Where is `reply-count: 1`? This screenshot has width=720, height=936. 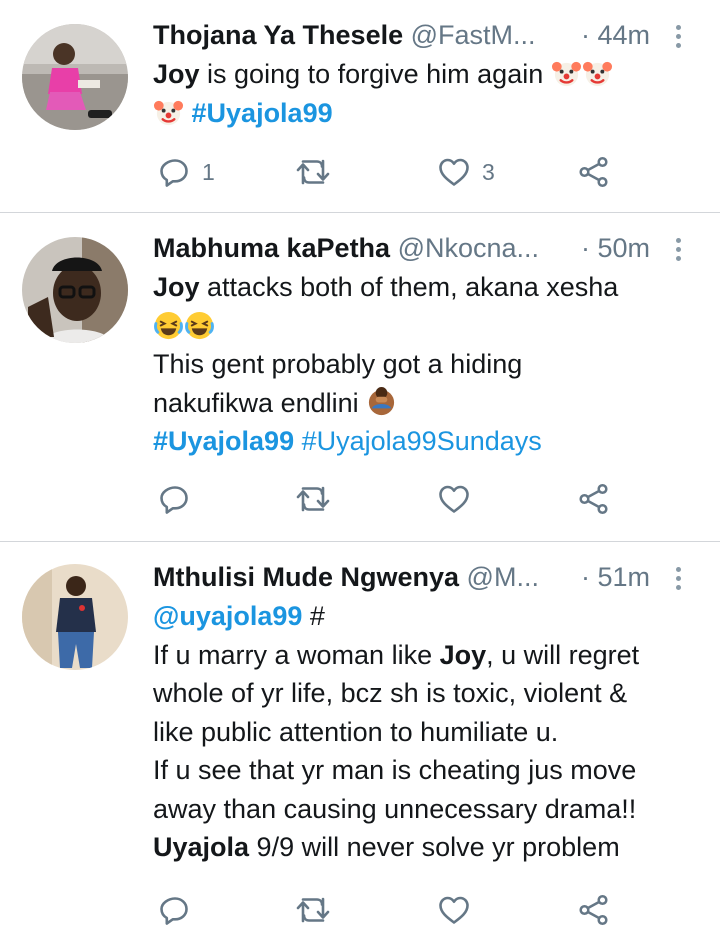
reply-count: 1 is located at coordinates (208, 171).